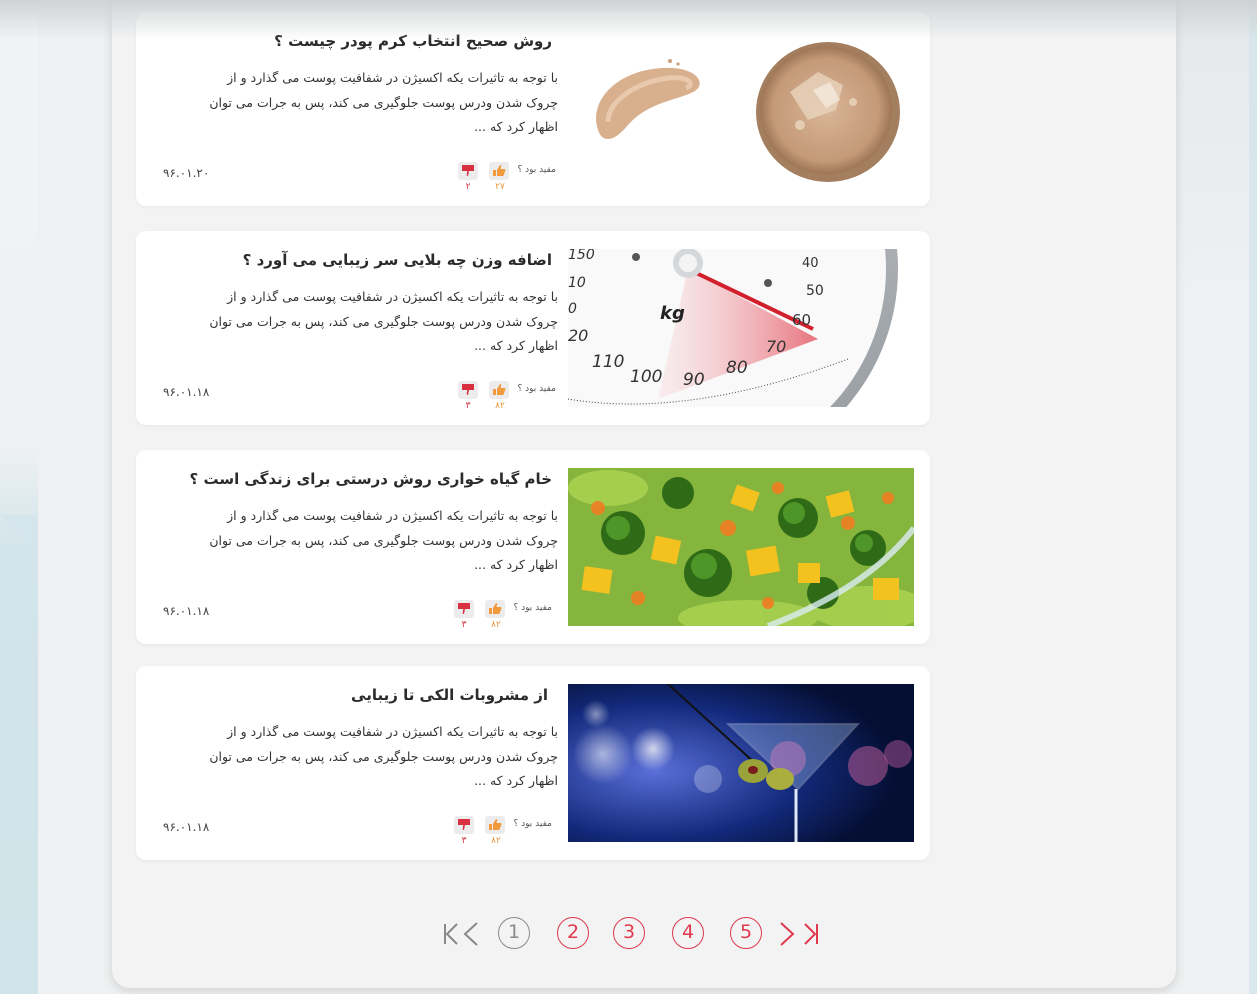  Describe the element at coordinates (514, 933) in the screenshot. I see `page-1-button: 1` at that location.